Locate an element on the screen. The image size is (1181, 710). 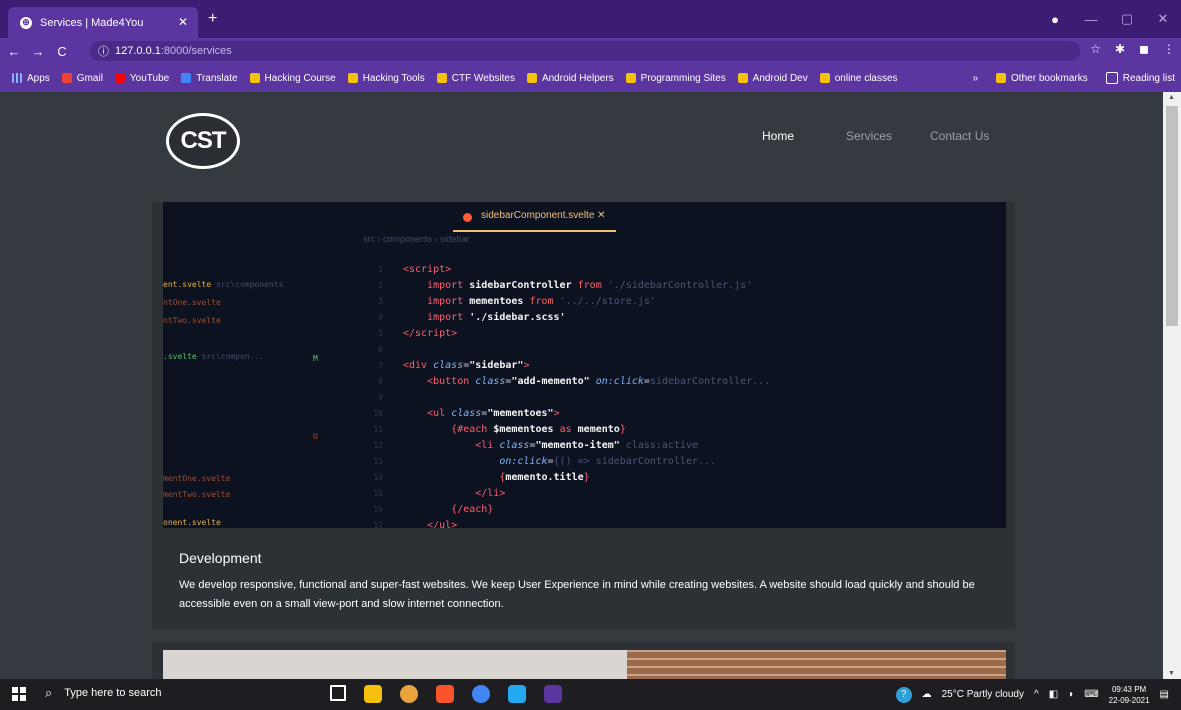
reading-list: Reading list is located at coordinates (1140, 78).